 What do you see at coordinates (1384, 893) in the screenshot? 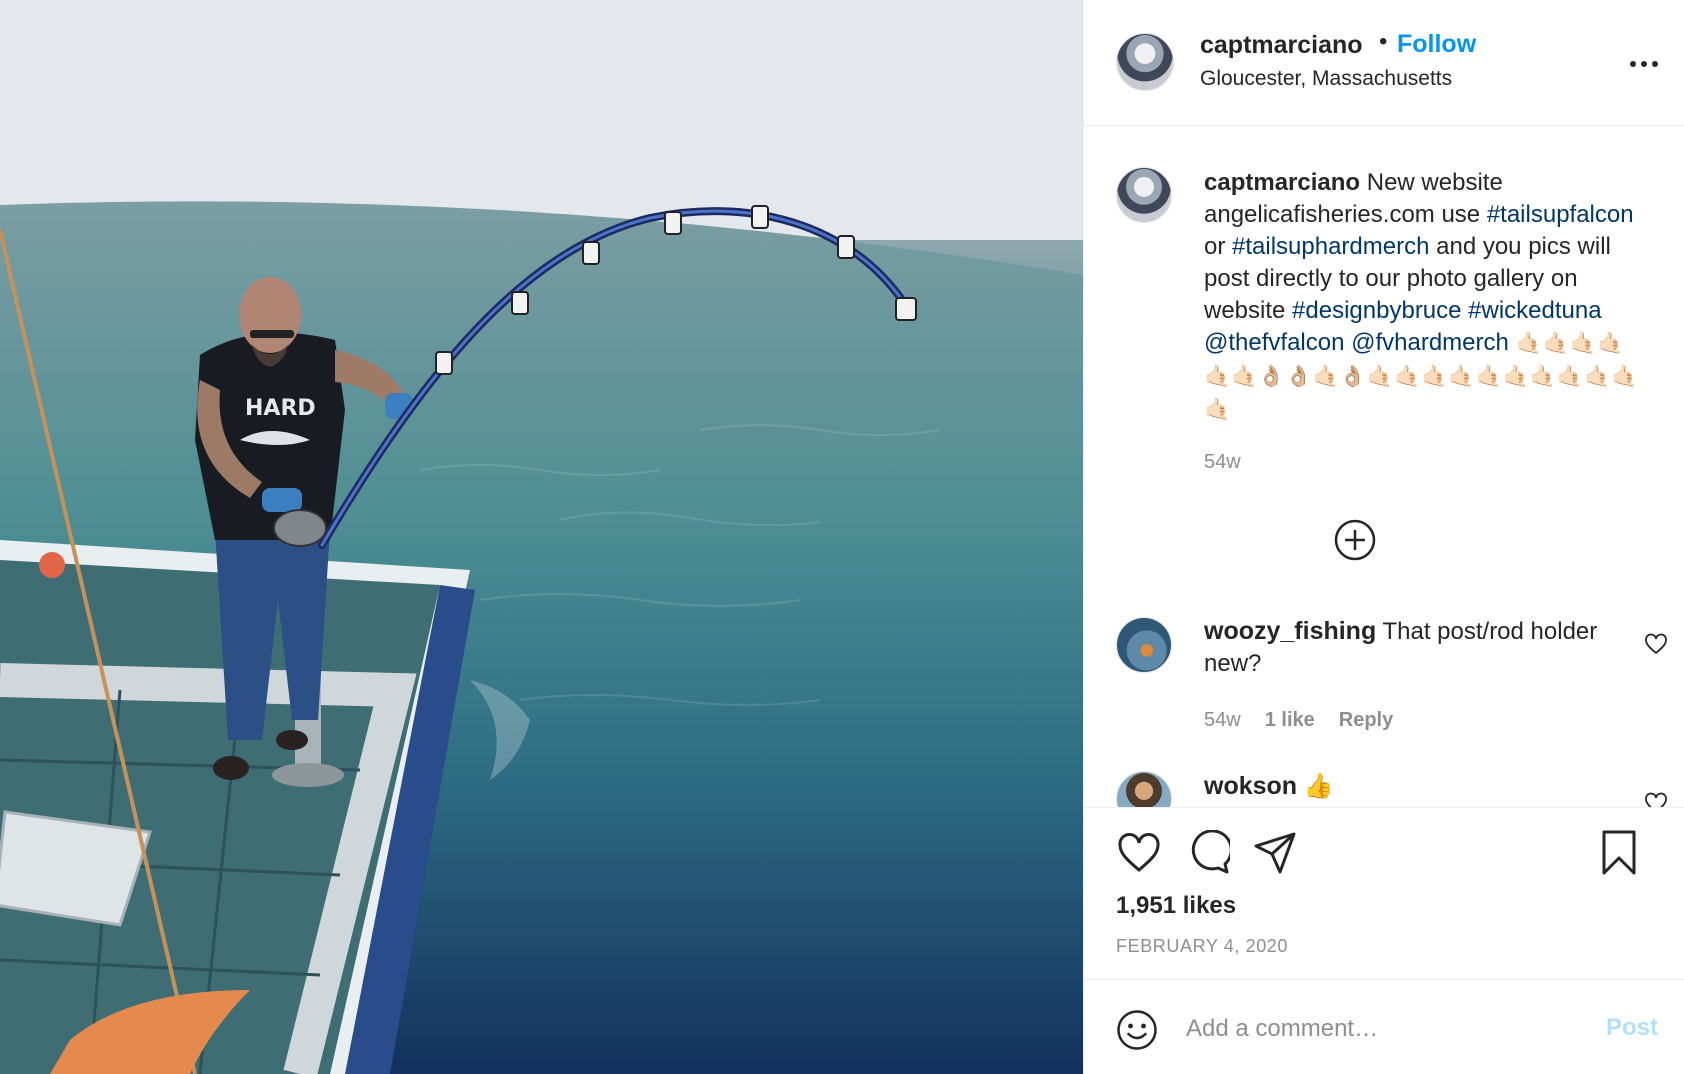
I see `post-actions: 1,951 likes FEBRUARY 4, 2020` at bounding box center [1384, 893].